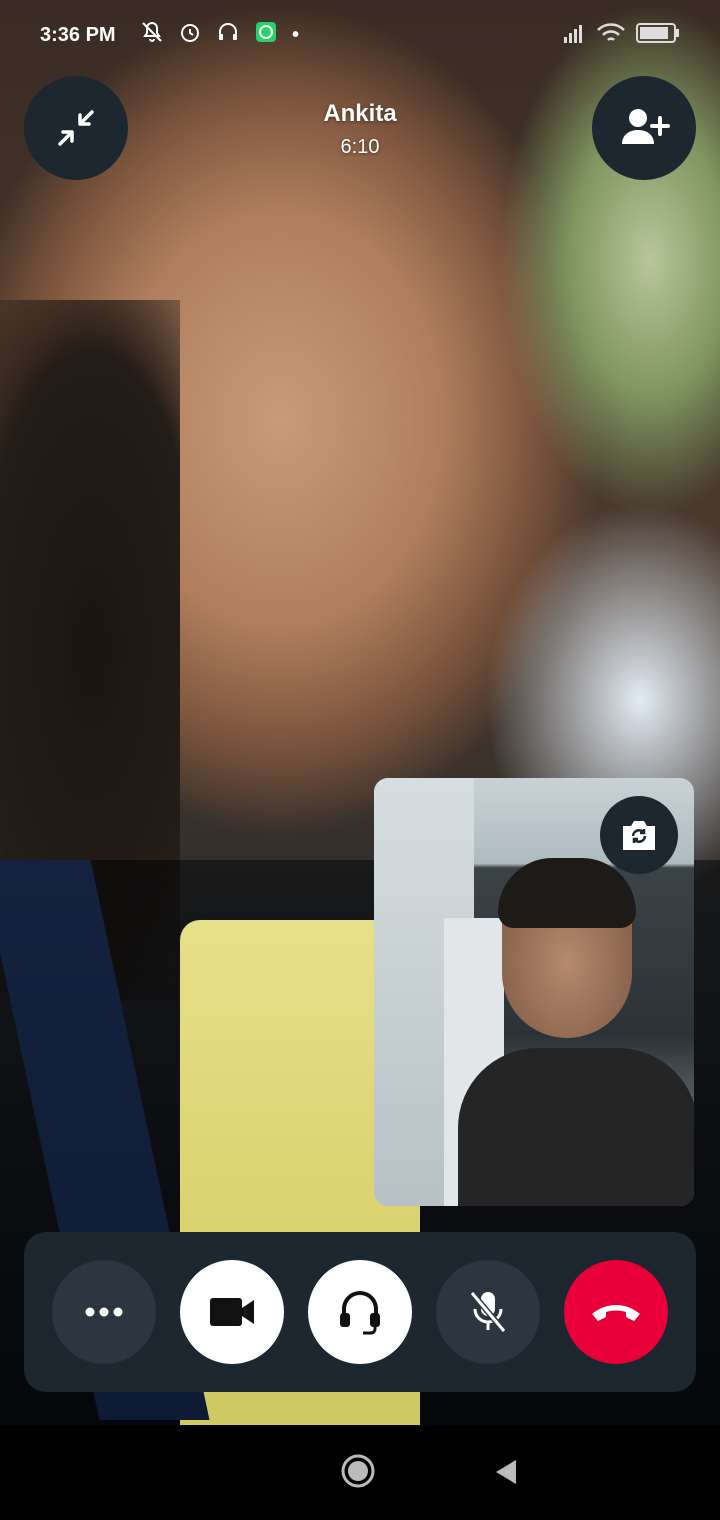  What do you see at coordinates (534, 992) in the screenshot?
I see `self-view-video` at bounding box center [534, 992].